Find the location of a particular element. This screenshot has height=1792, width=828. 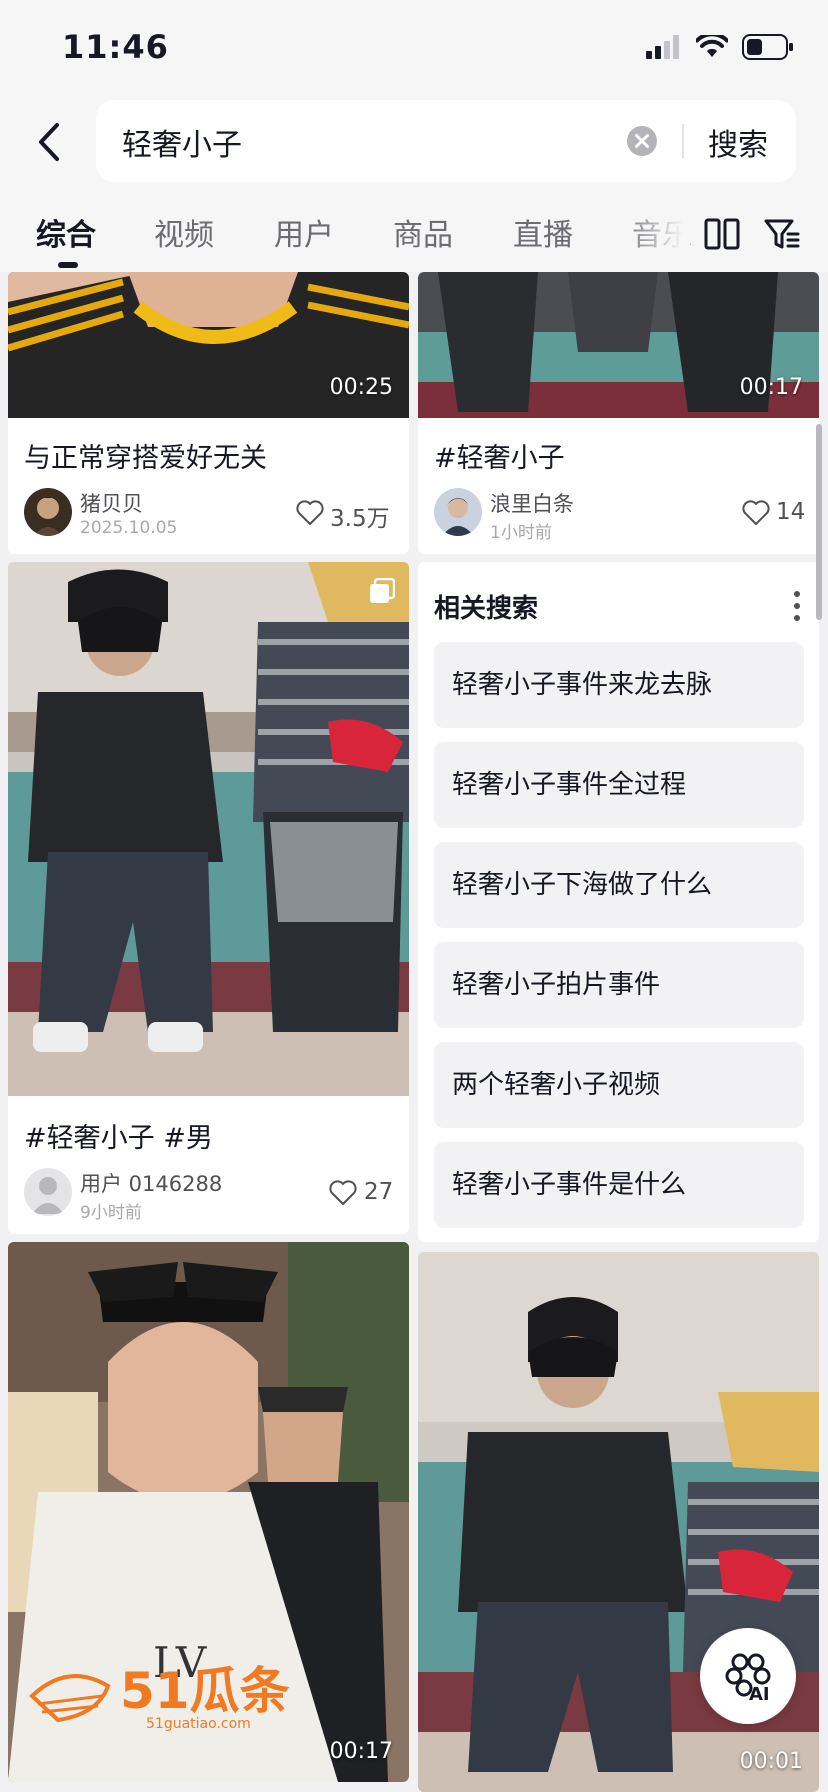

search-header: 轻奢小子 搜索 is located at coordinates (414, 146).